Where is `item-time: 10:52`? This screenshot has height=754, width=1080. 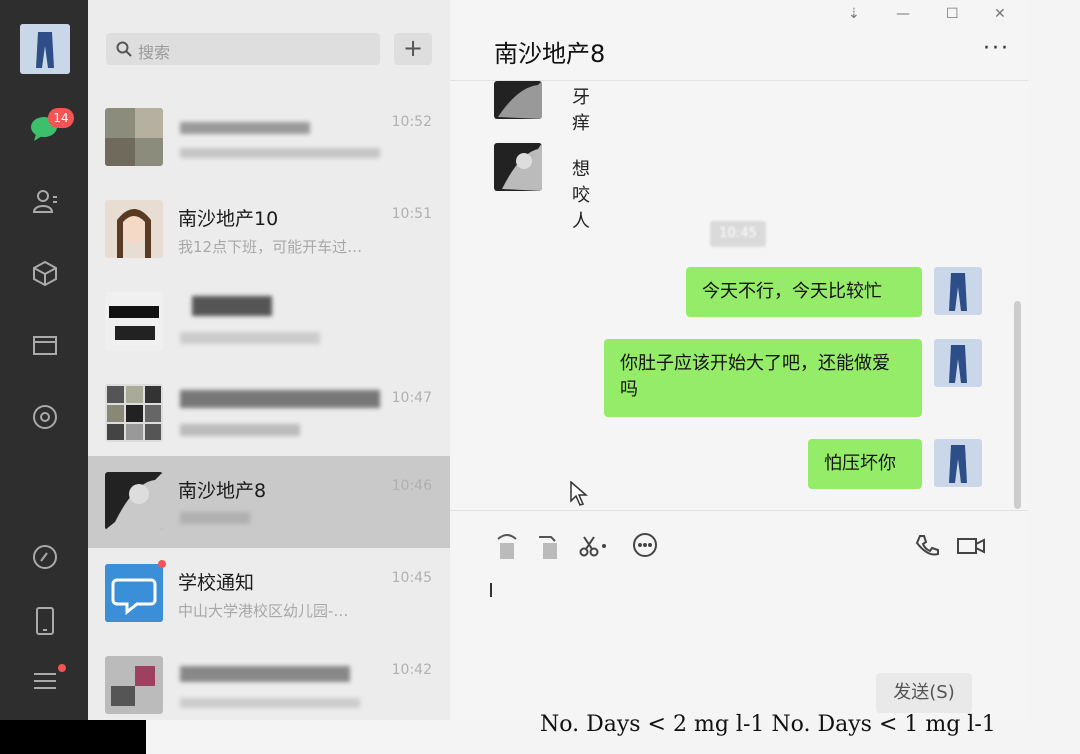 item-time: 10:52 is located at coordinates (411, 122).